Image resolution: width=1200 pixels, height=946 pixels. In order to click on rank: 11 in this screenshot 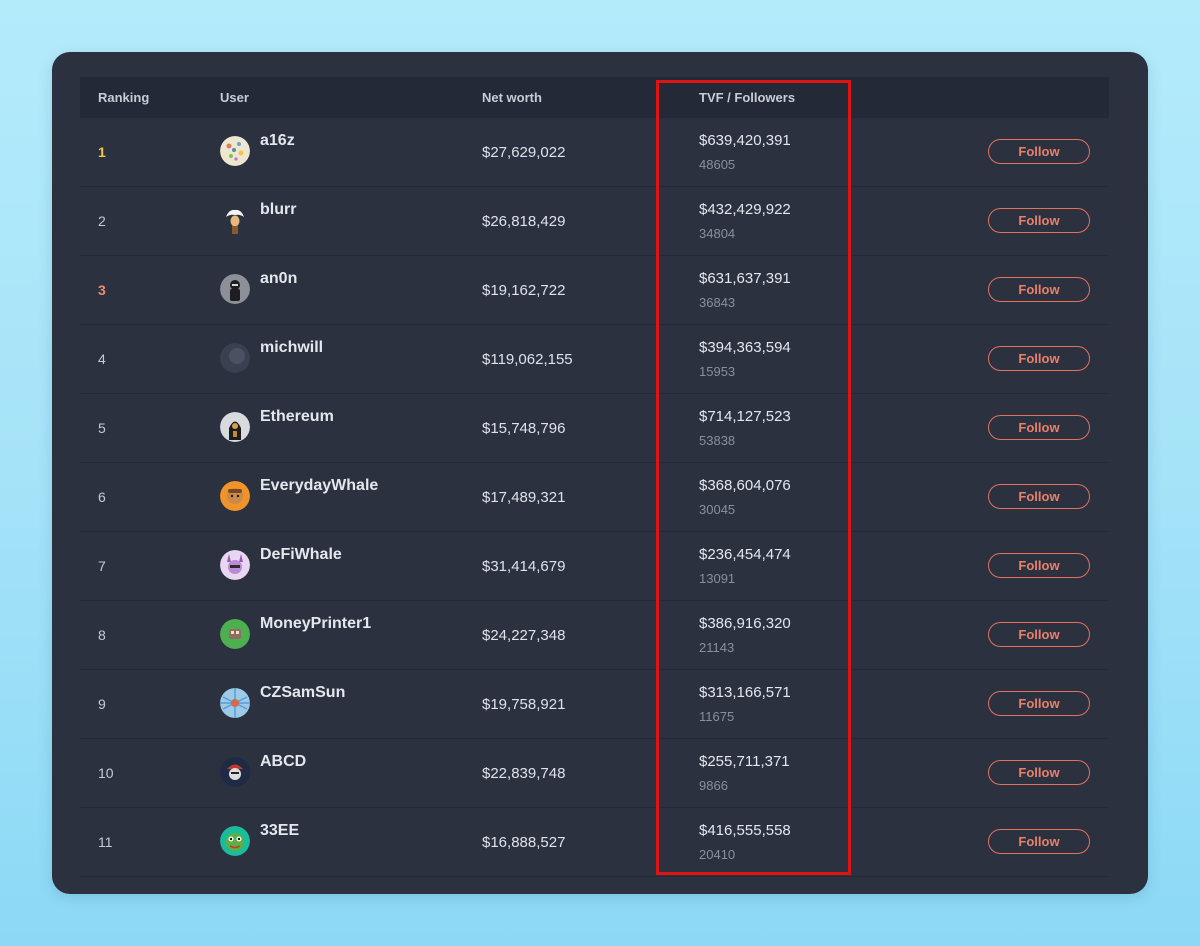, I will do `click(105, 842)`.